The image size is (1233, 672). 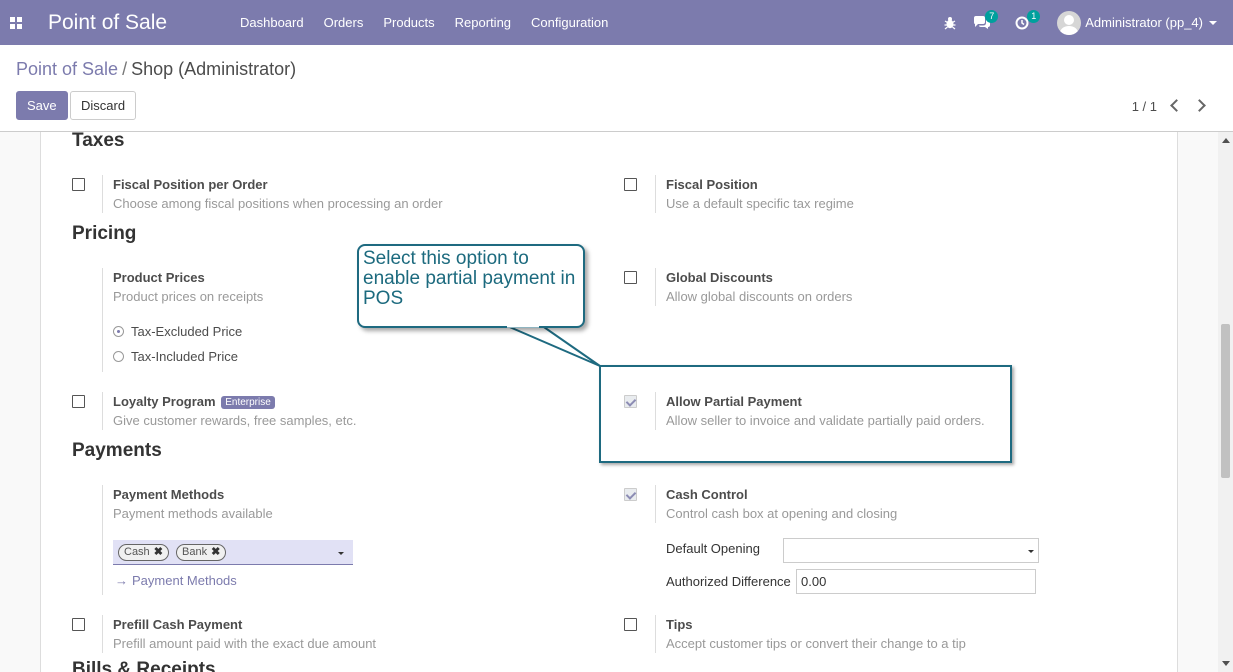 I want to click on scroll-thumb, so click(x=1225, y=401).